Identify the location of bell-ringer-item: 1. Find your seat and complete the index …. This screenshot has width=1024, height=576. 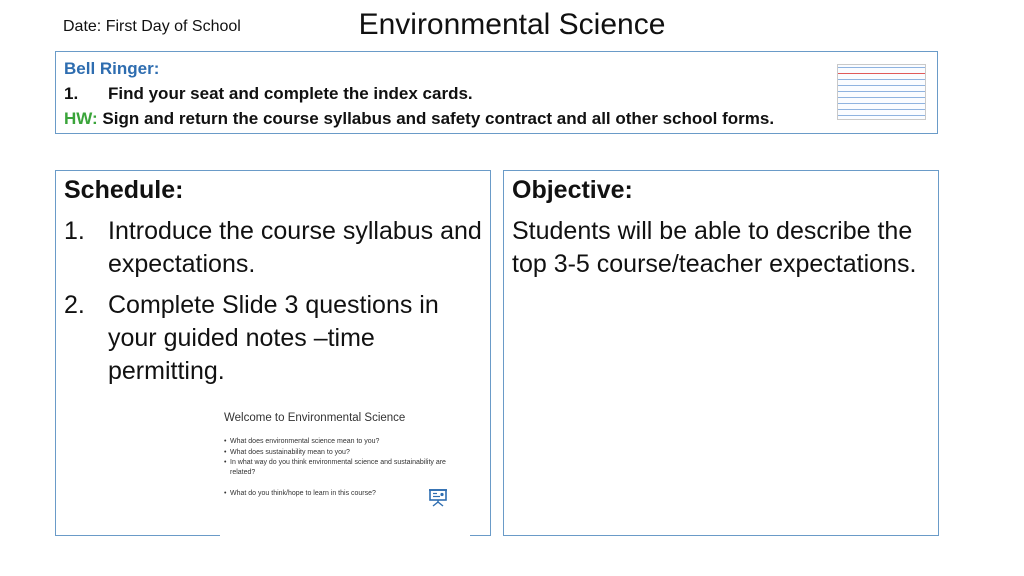
(268, 94).